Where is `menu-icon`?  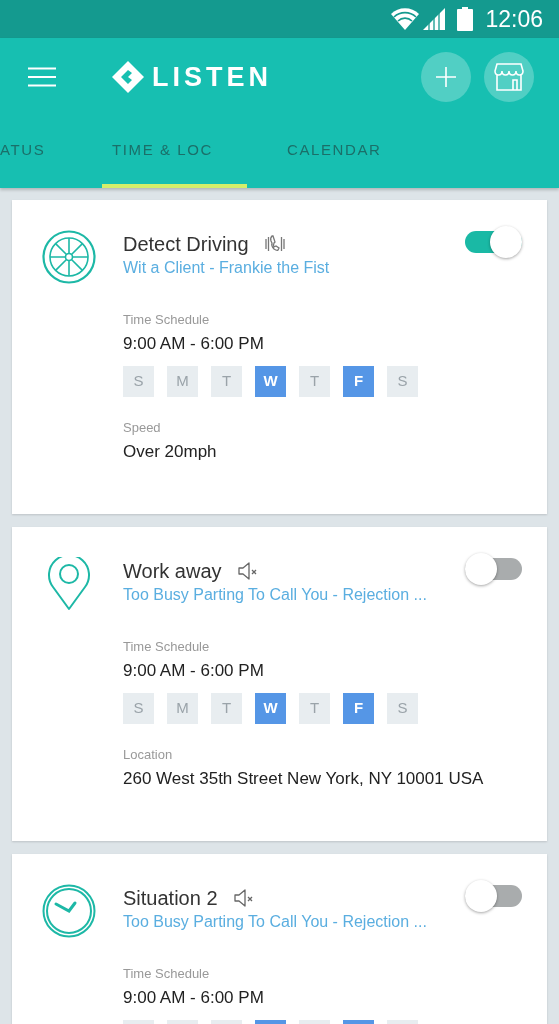
menu-icon is located at coordinates (42, 77).